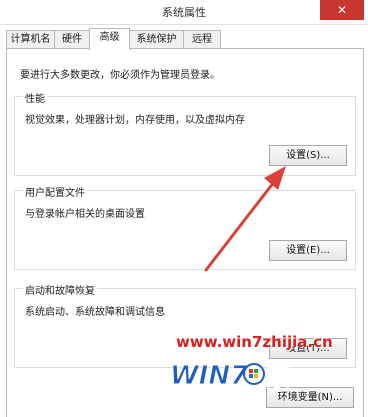  I want to click on watermark-site-text: www.win7zhijia.cn, so click(254, 342).